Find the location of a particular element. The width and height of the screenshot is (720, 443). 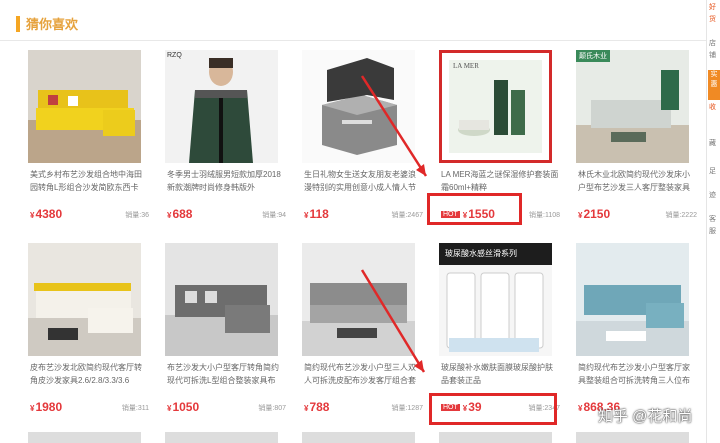

sidebar-item: 藏 is located at coordinates (714, 144).